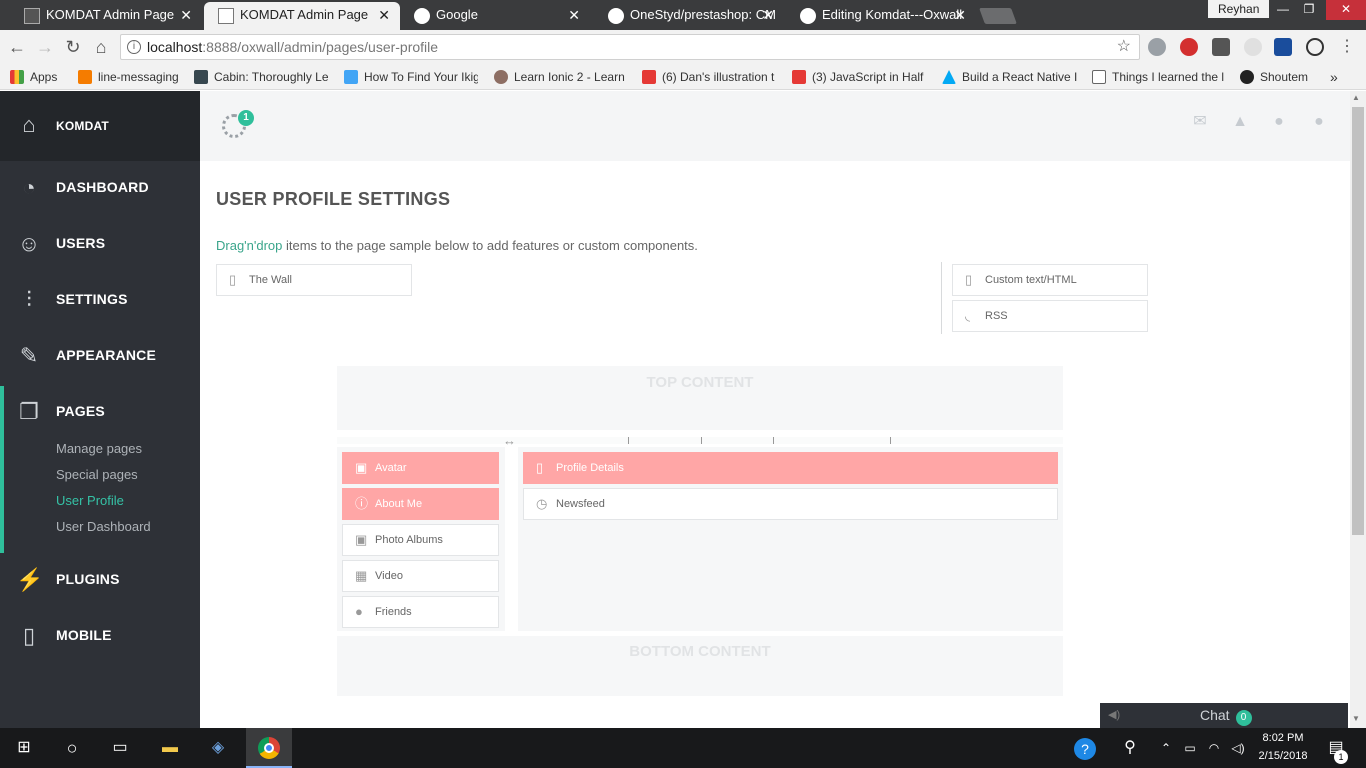 This screenshot has height=768, width=1366. What do you see at coordinates (24, 748) in the screenshot?
I see `windows-start-icon: ⊞` at bounding box center [24, 748].